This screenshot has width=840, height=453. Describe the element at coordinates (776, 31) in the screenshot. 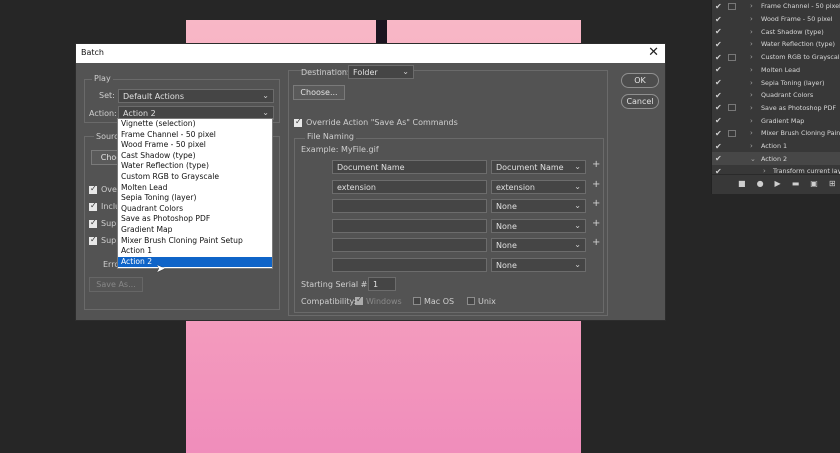

I see `action-row: ✔ › Cast Shadow (type)` at that location.